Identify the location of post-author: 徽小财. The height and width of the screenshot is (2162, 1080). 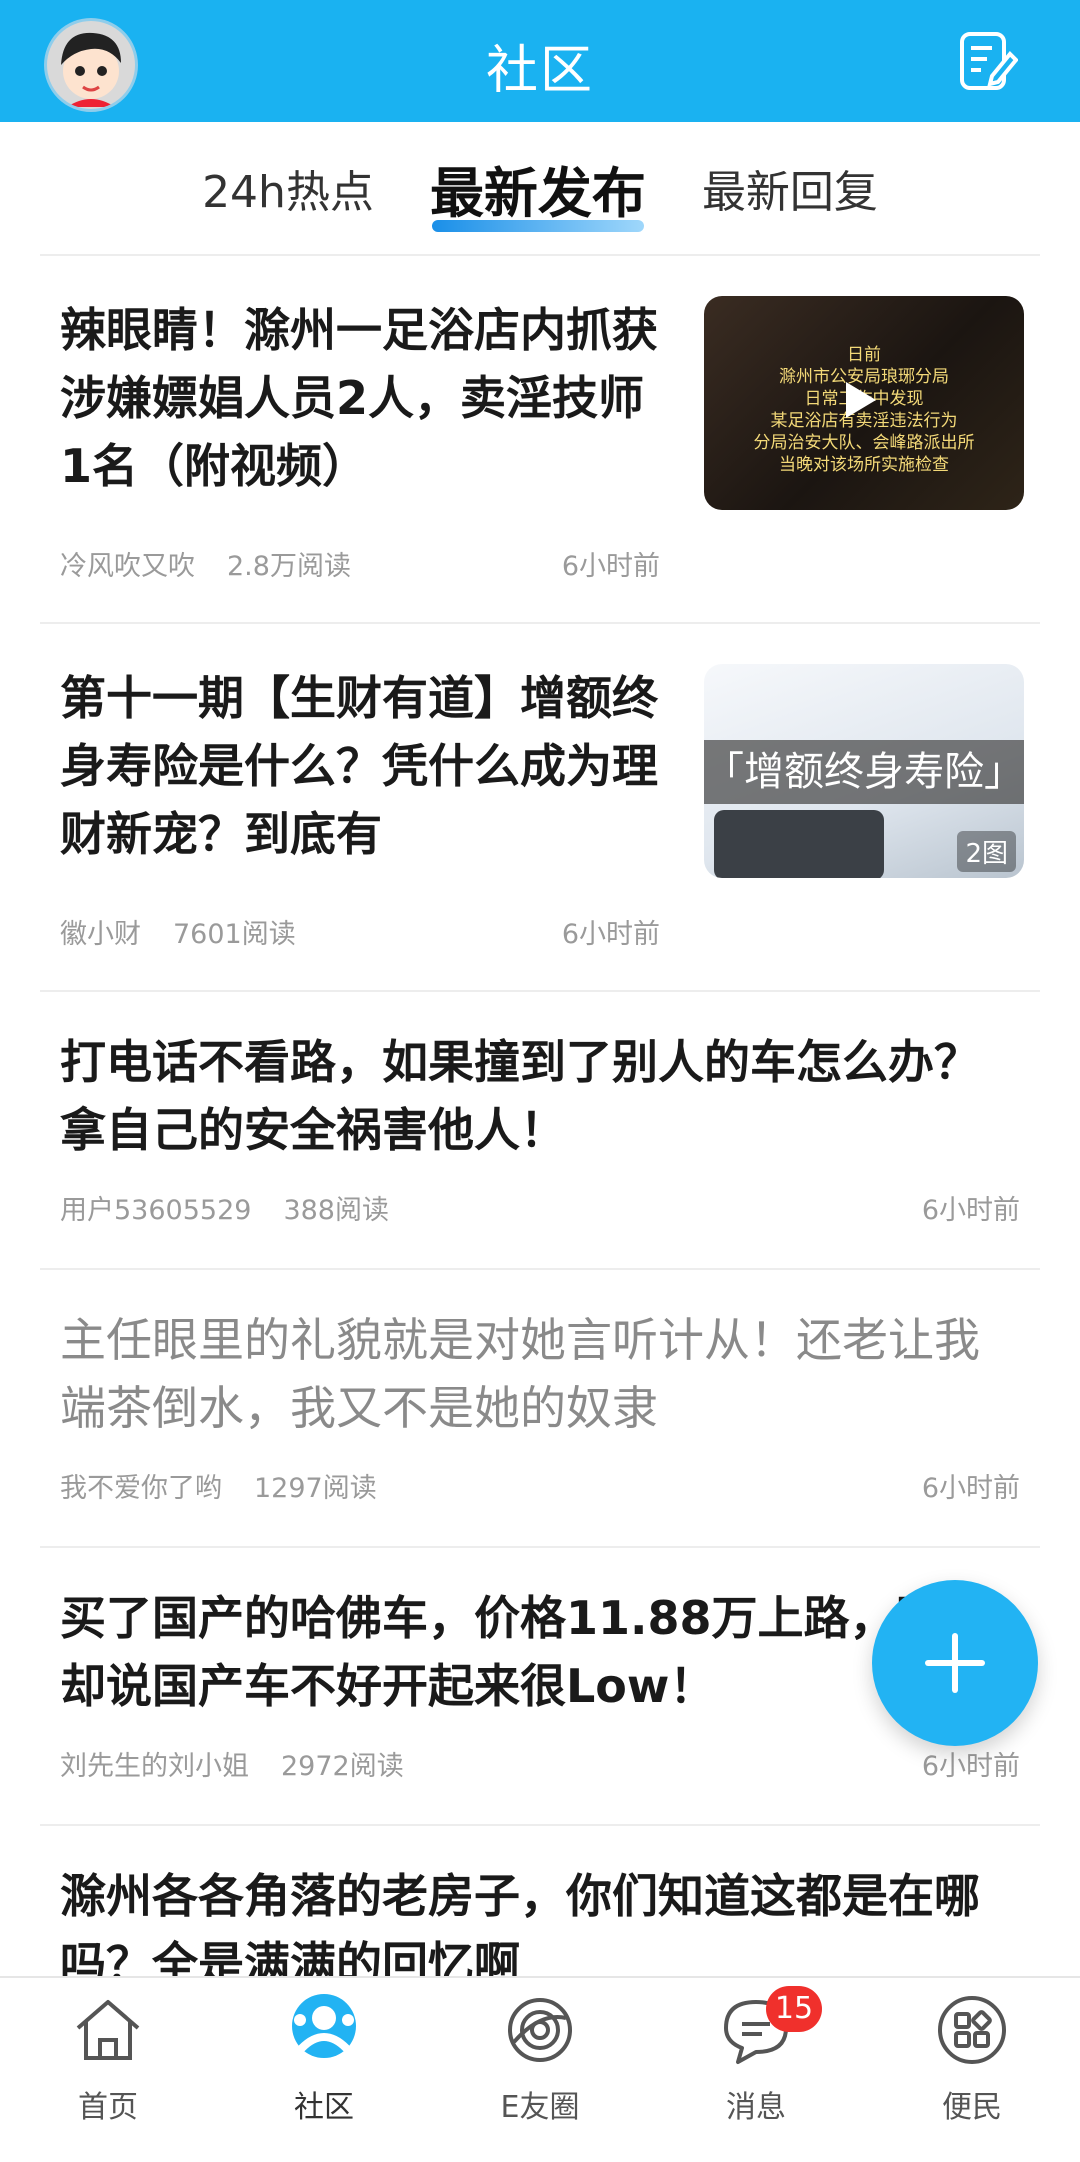
(100, 934).